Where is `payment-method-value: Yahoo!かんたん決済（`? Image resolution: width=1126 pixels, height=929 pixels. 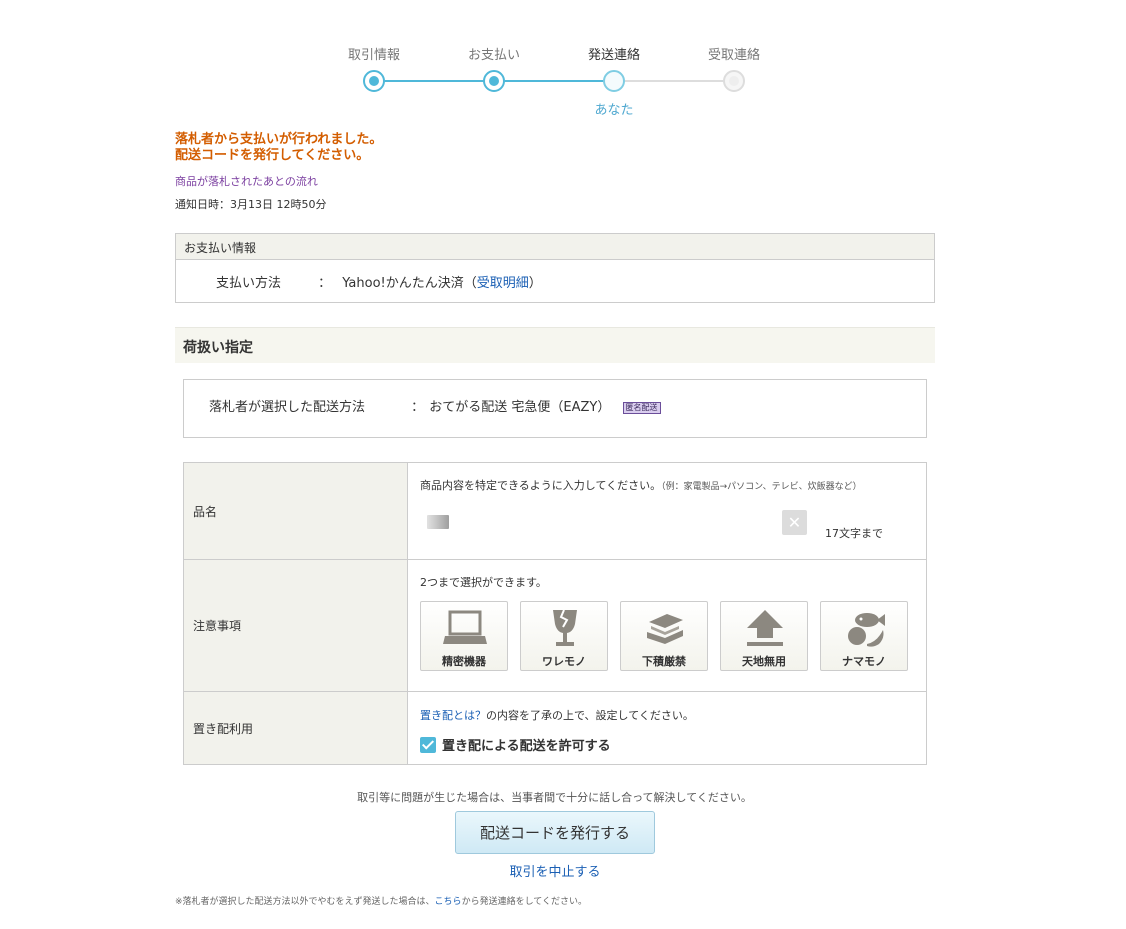
payment-method-value: Yahoo!かんたん決済（ is located at coordinates (409, 283).